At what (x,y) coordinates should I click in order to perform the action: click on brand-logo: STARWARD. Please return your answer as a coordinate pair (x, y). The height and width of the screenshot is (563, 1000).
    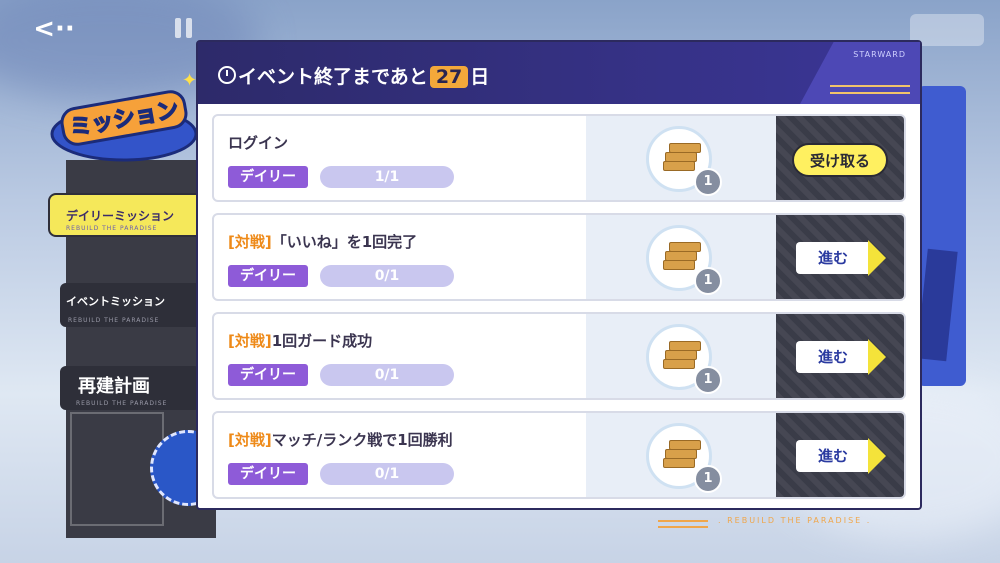
    Looking at the image, I should click on (879, 54).